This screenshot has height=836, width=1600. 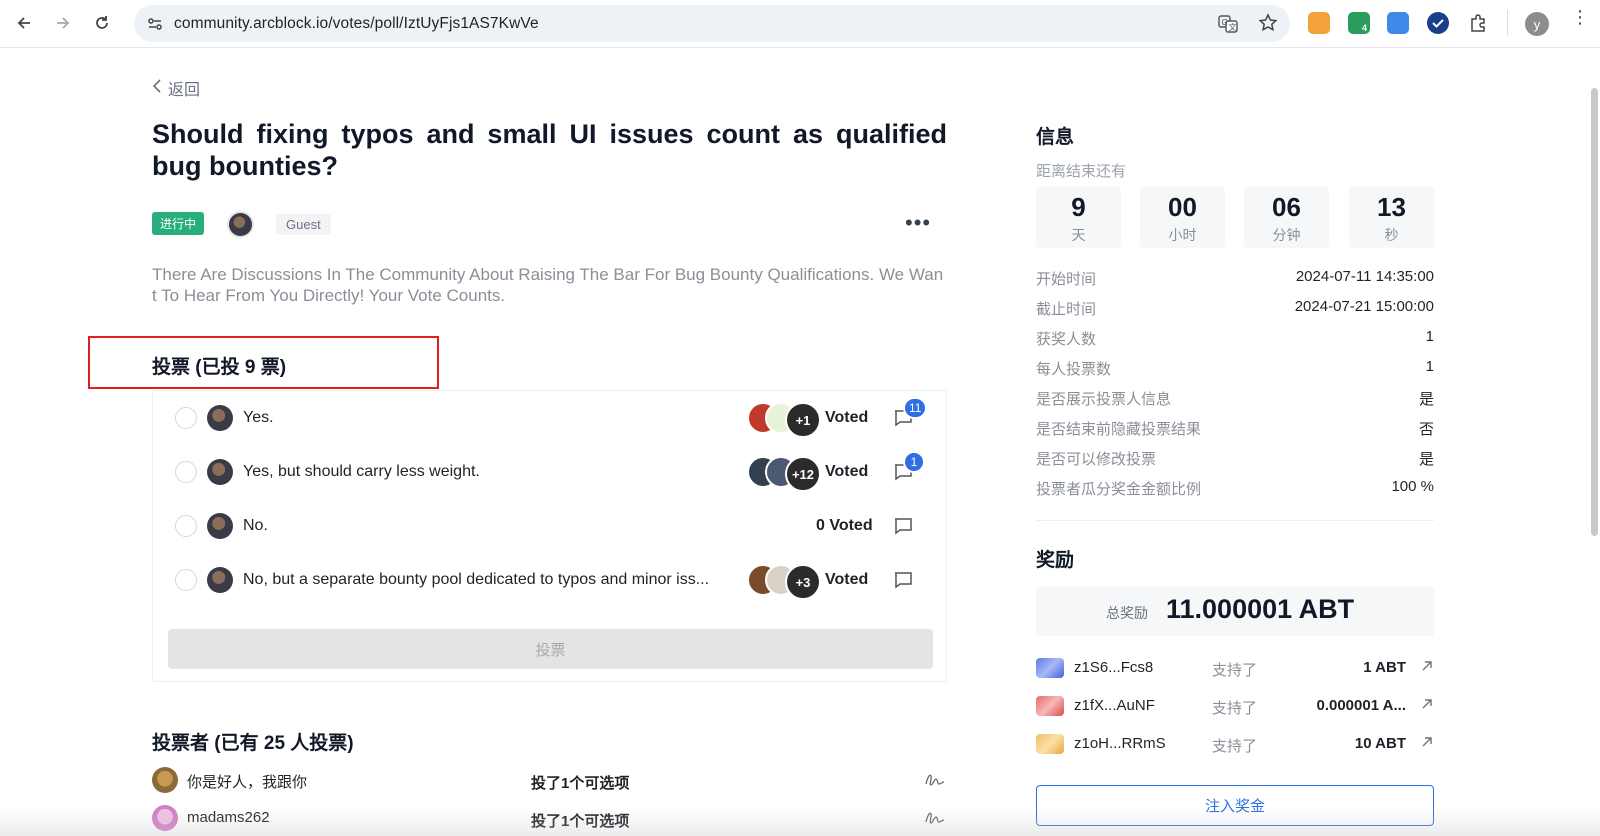 What do you see at coordinates (1235, 399) in the screenshot?
I see `info-row-show-voters: 是否展示投票人信息 是` at bounding box center [1235, 399].